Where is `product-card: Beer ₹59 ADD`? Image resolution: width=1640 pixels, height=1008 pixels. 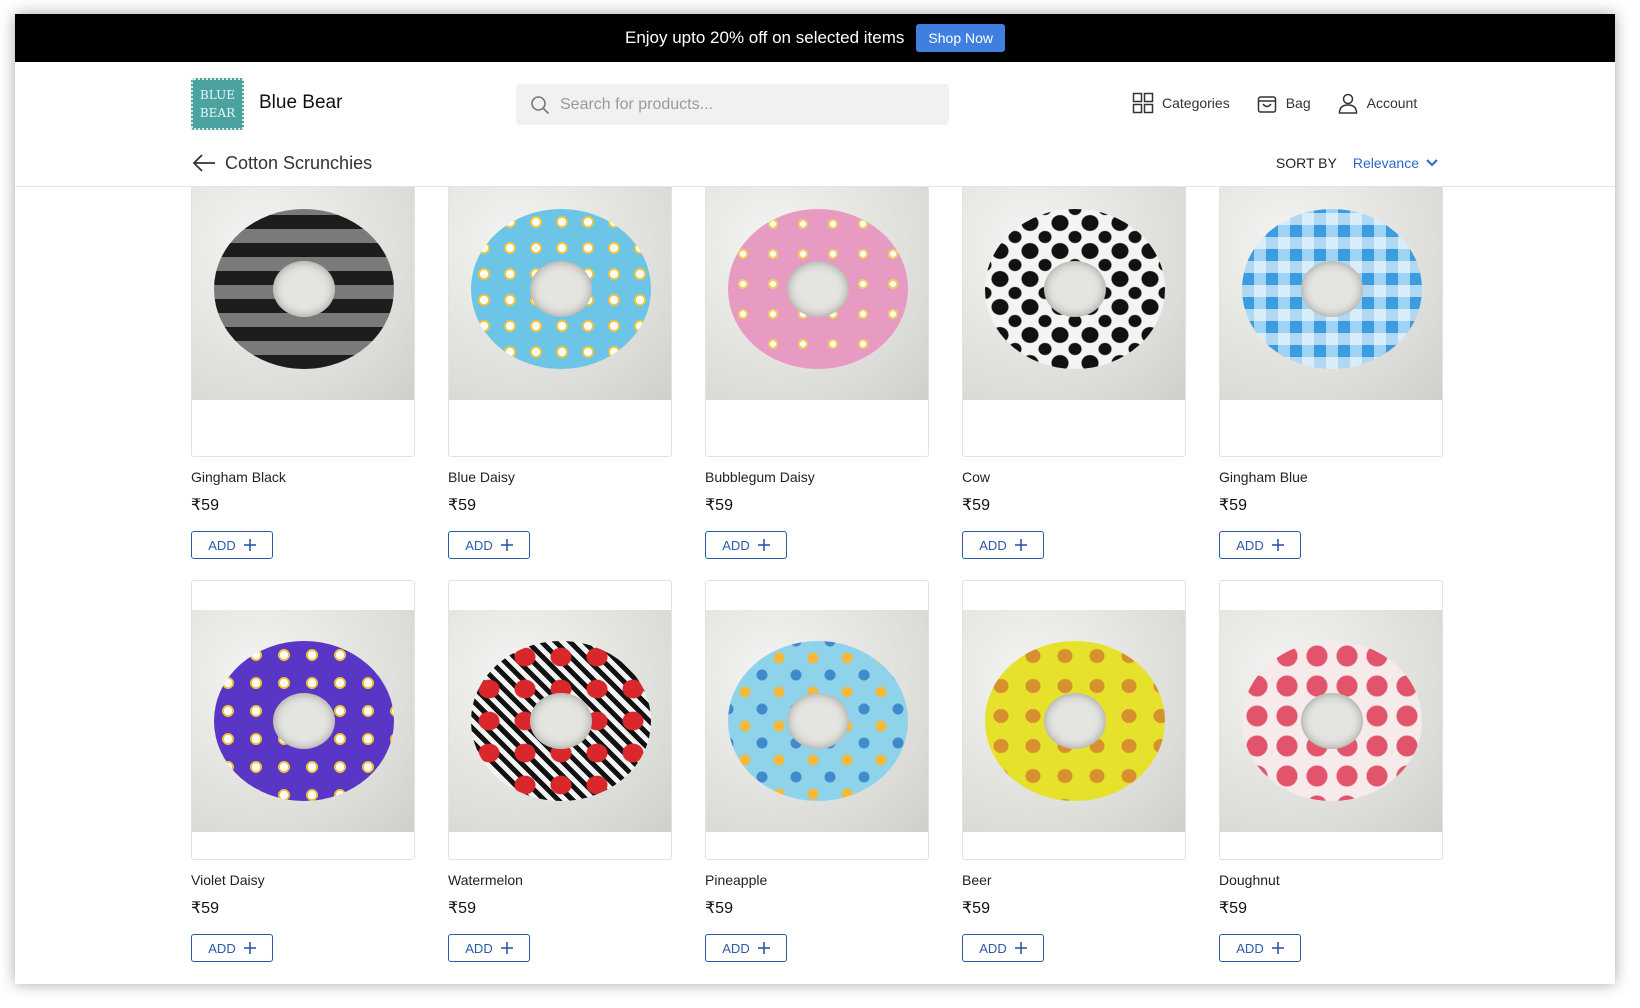
product-card: Beer ₹59 ADD is located at coordinates (1074, 771).